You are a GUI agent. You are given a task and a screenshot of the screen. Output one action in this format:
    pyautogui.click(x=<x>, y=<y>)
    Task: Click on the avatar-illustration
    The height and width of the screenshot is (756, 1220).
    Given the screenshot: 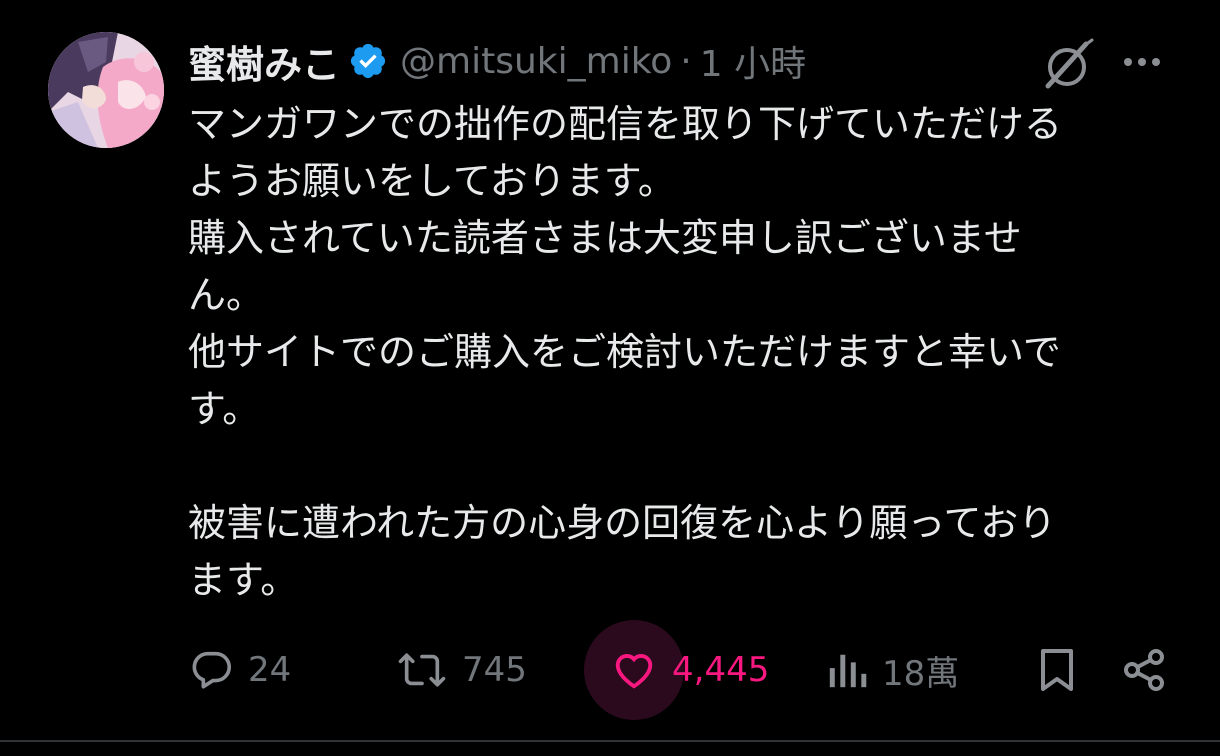 What is the action you would take?
    pyautogui.click(x=106, y=90)
    